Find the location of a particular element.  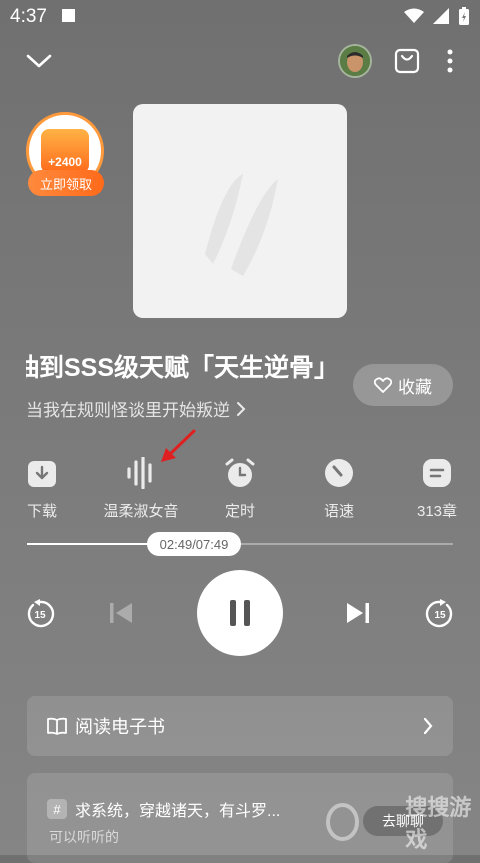

more-button is located at coordinates (450, 61).